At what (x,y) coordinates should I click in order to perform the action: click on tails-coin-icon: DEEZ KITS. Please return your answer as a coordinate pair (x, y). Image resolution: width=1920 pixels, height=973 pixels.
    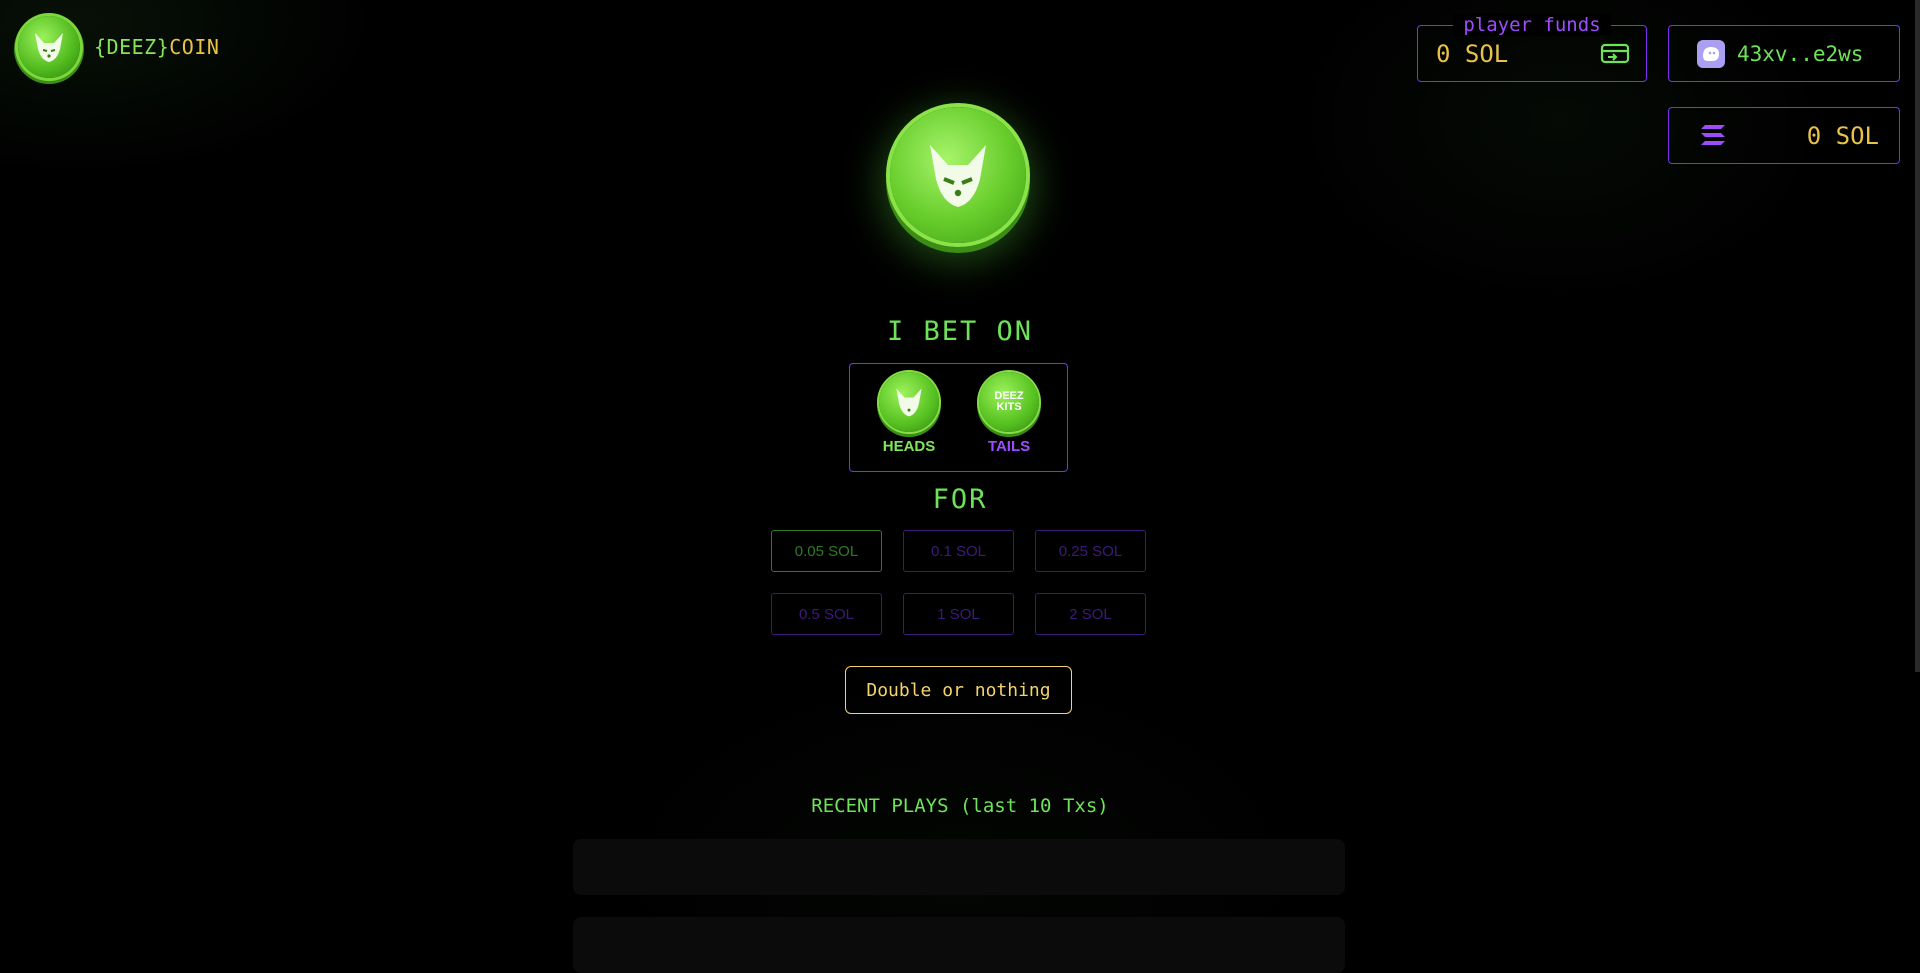
    Looking at the image, I should click on (1009, 402).